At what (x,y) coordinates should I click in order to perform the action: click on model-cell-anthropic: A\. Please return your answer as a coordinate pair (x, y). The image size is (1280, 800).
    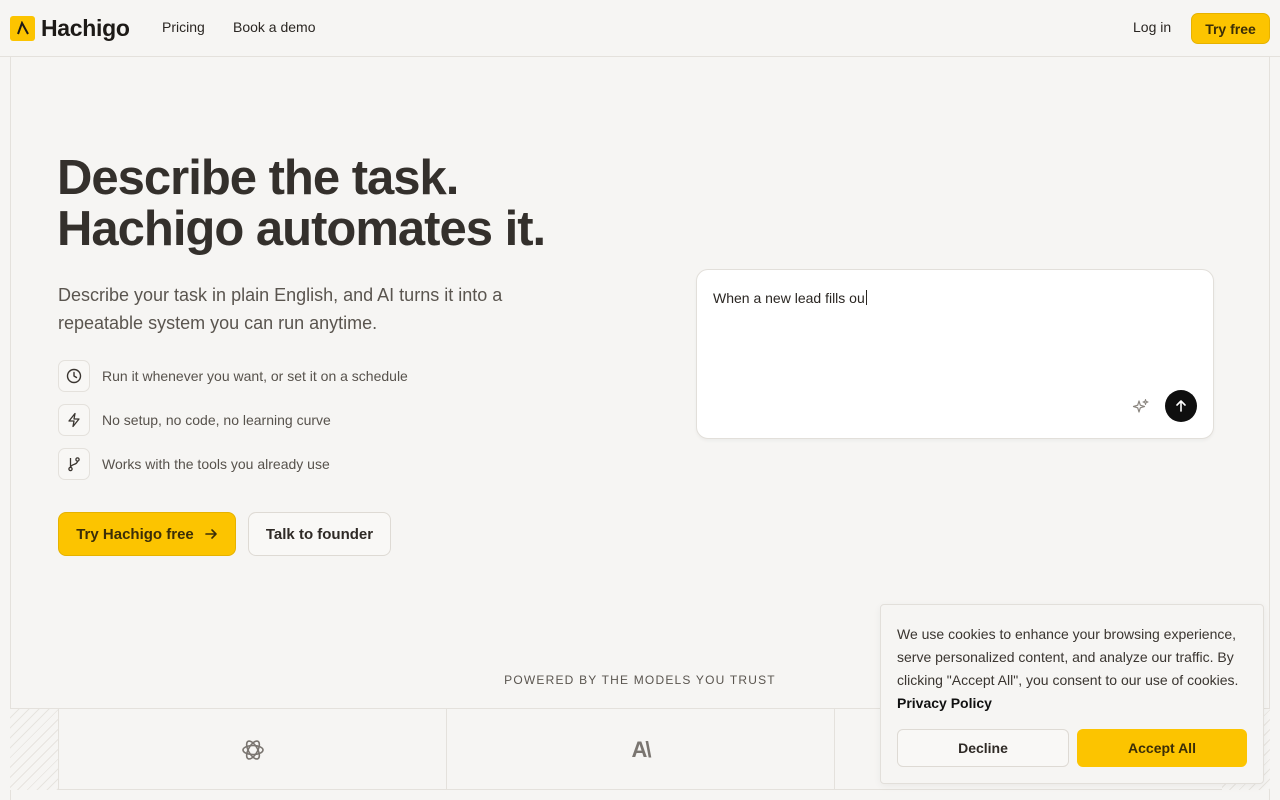
    Looking at the image, I should click on (640, 749).